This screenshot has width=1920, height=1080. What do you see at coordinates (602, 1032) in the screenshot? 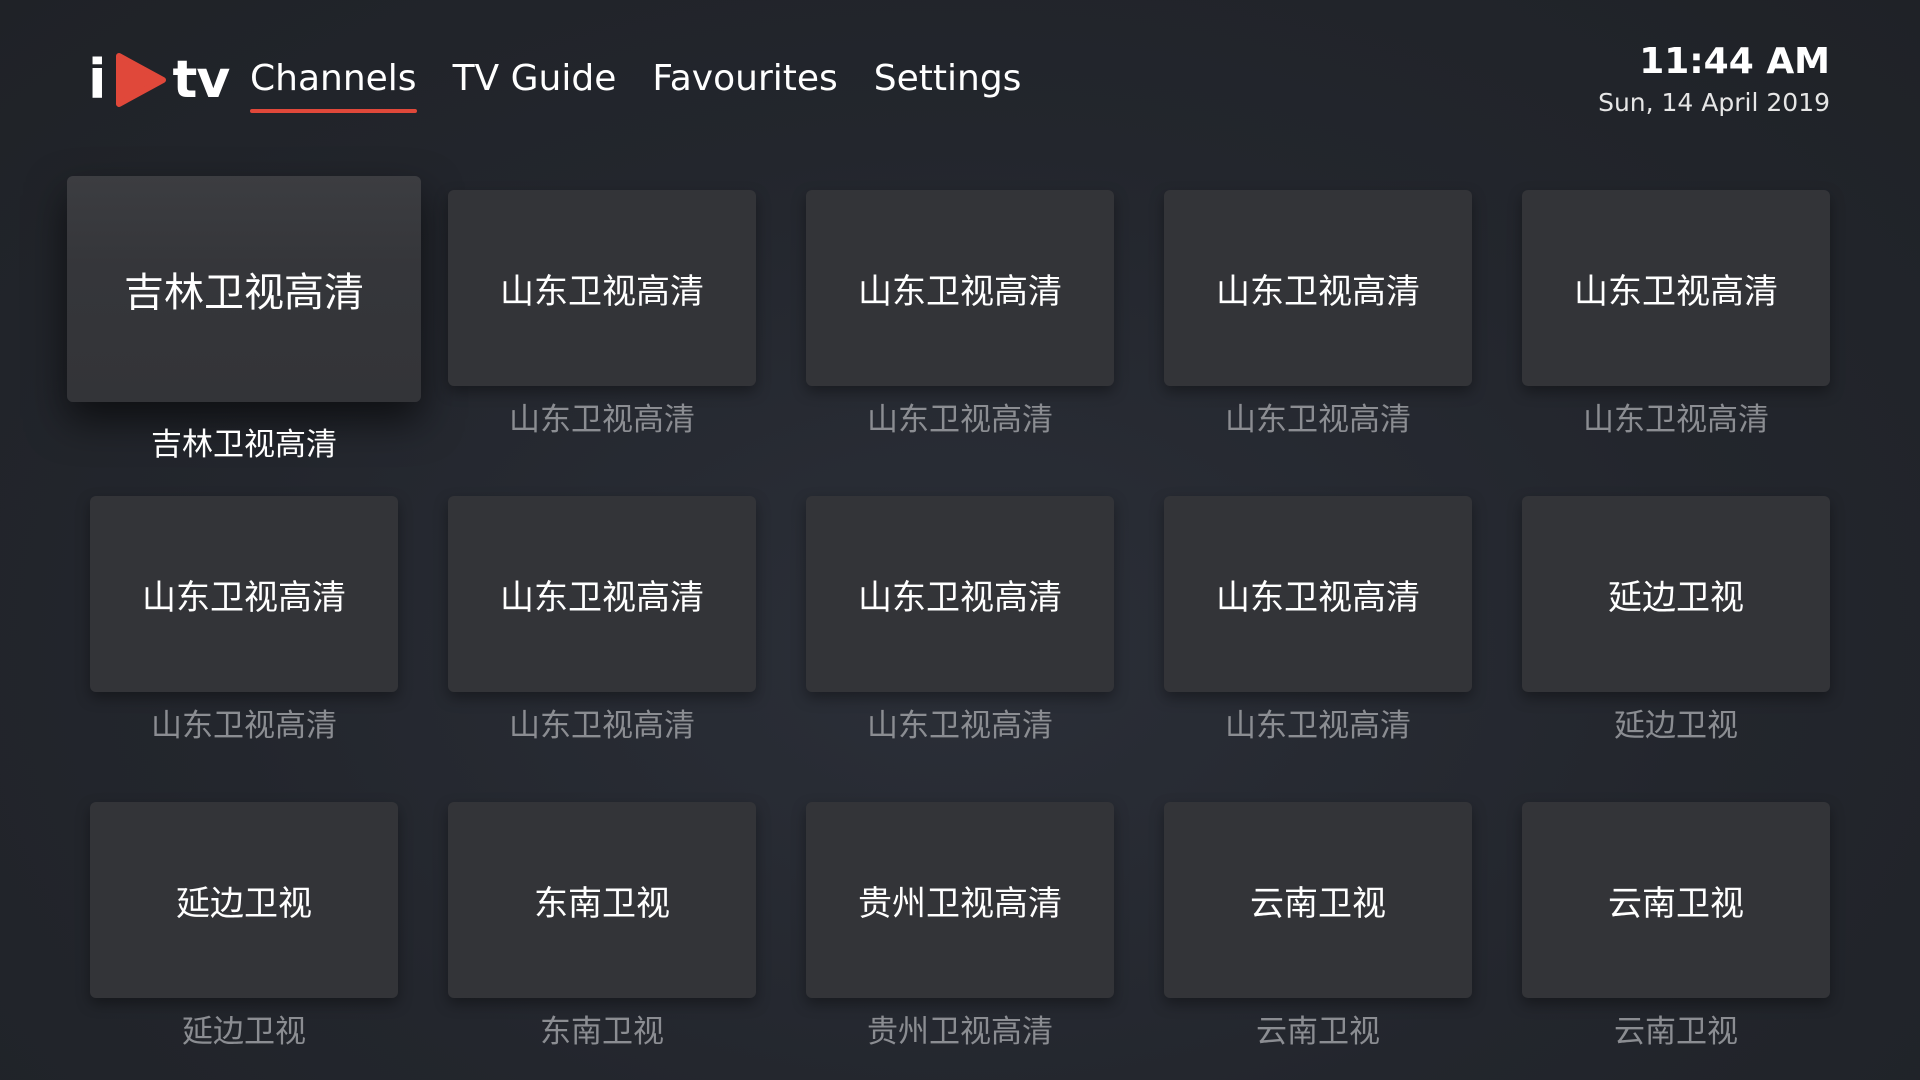
I see `channel-caption: 东南卫视` at bounding box center [602, 1032].